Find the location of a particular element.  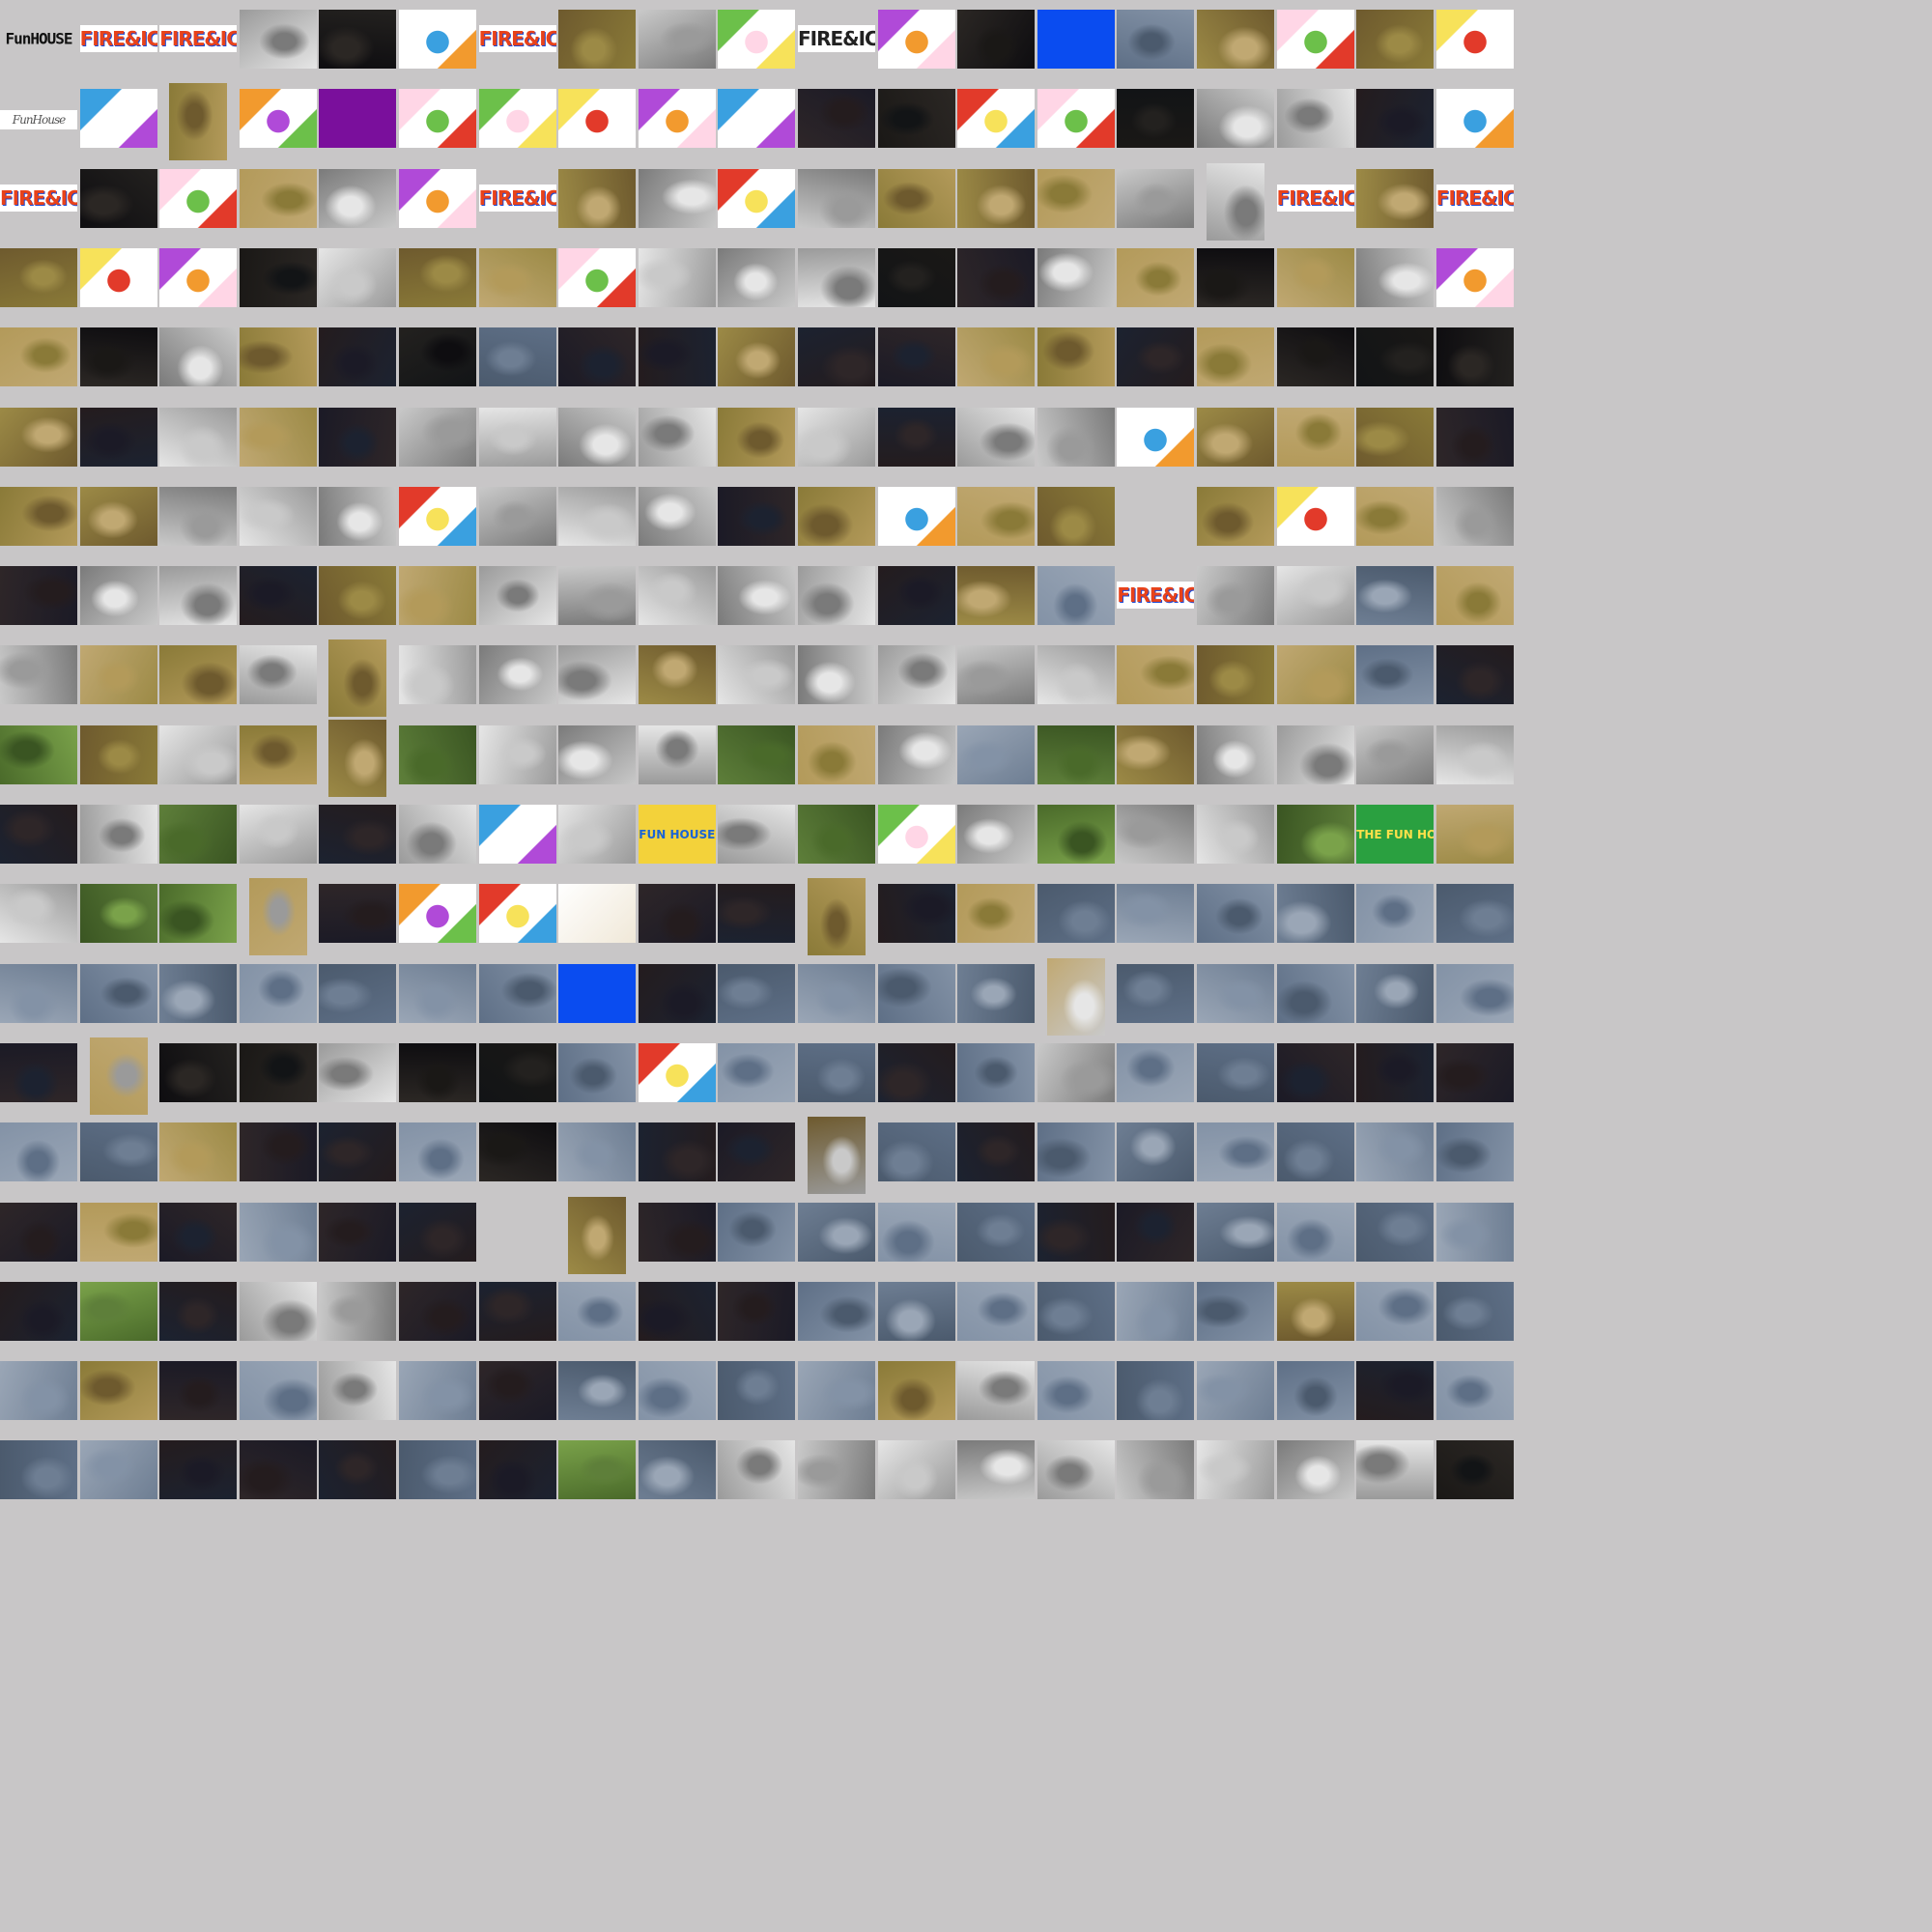

fun-house-banner-thumbnail: FUN HOUSE is located at coordinates (677, 834).